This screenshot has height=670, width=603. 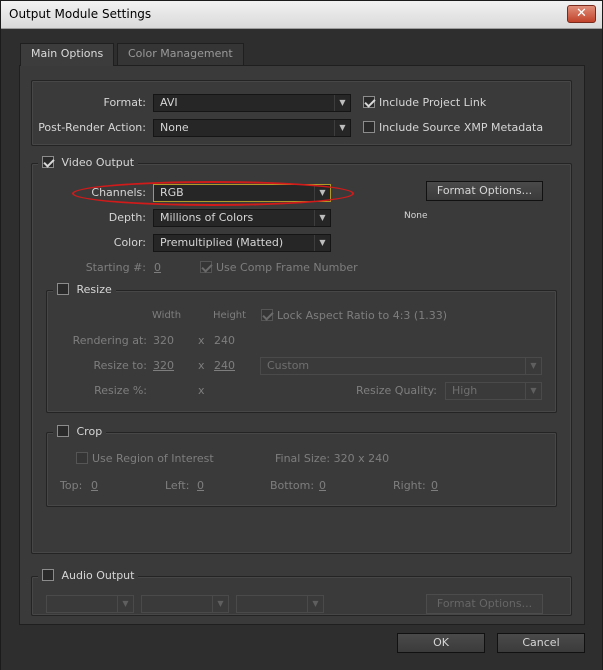 I want to click on resize-preset-value: Custom, so click(x=288, y=365).